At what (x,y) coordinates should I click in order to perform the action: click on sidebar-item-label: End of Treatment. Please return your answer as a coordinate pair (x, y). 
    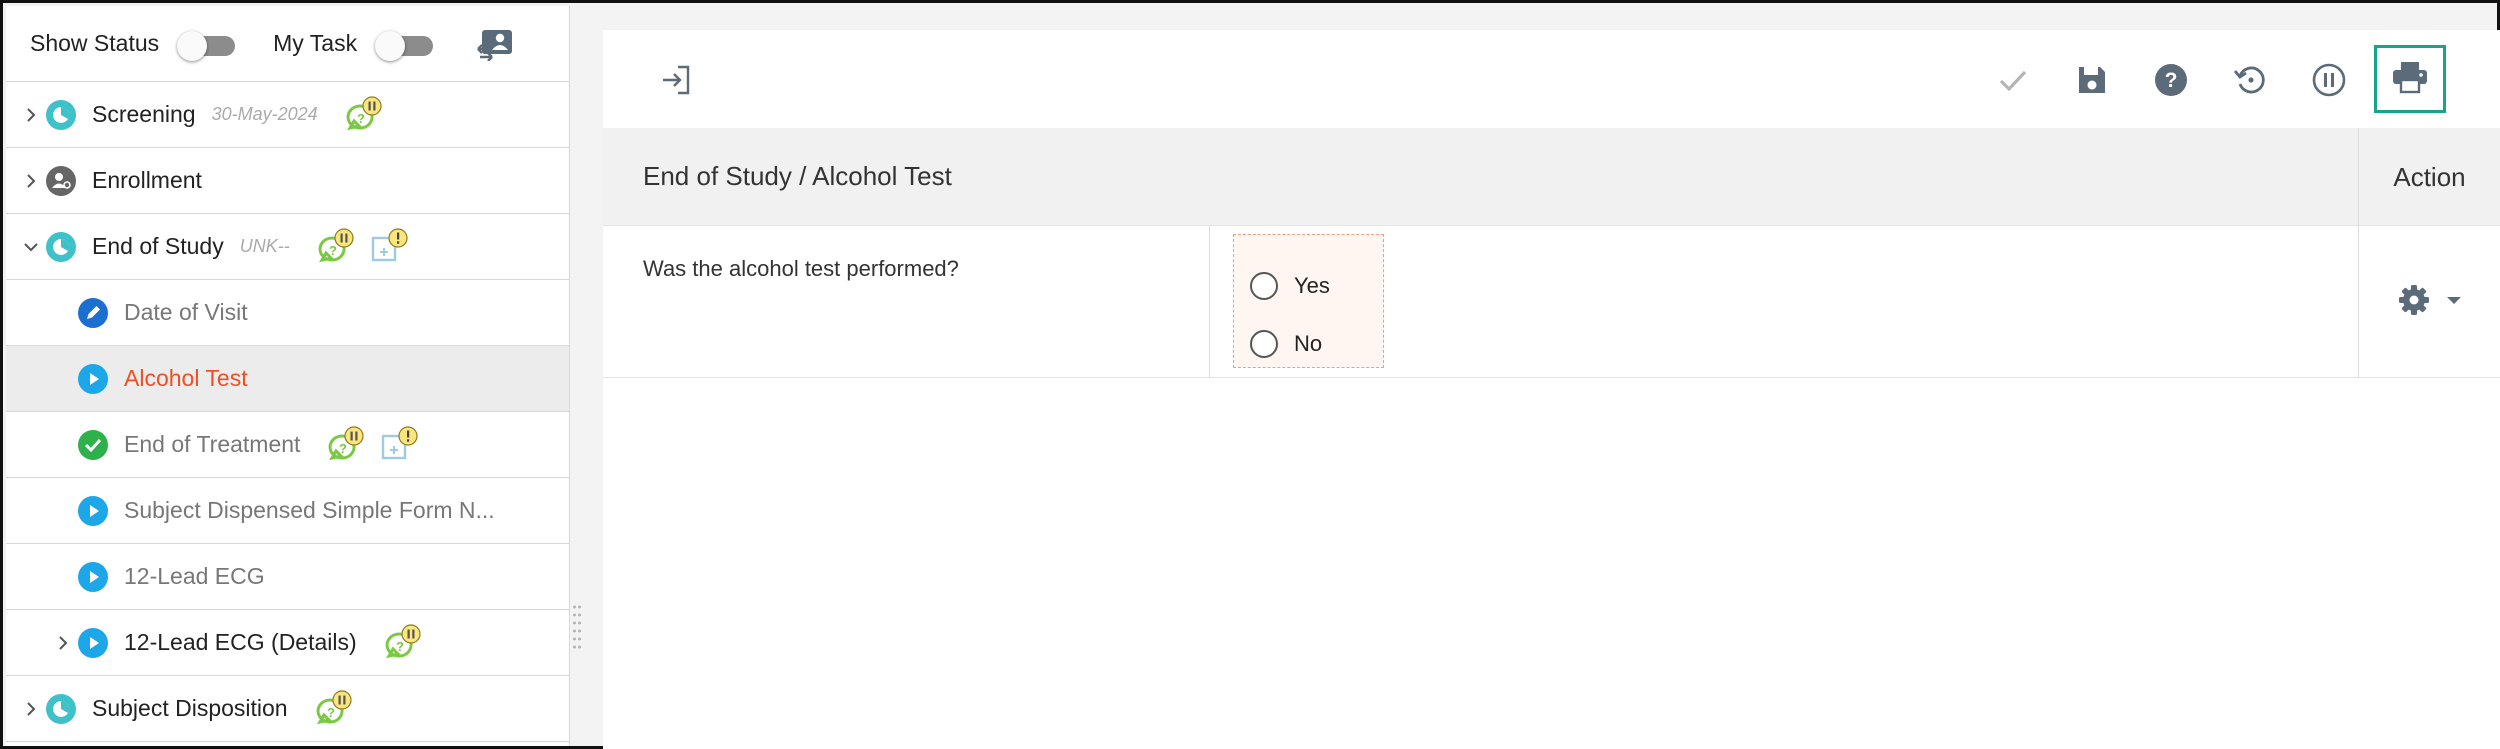
    Looking at the image, I should click on (212, 444).